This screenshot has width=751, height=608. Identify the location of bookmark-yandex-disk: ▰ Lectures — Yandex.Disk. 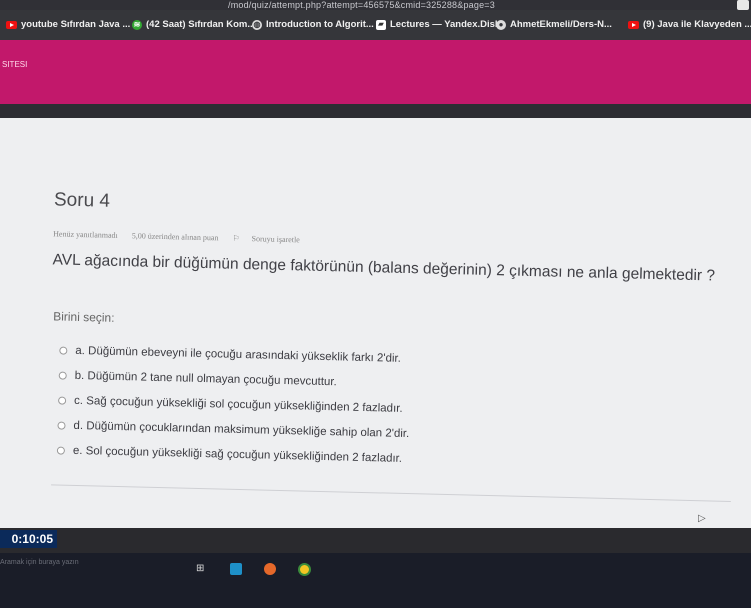
(438, 24).